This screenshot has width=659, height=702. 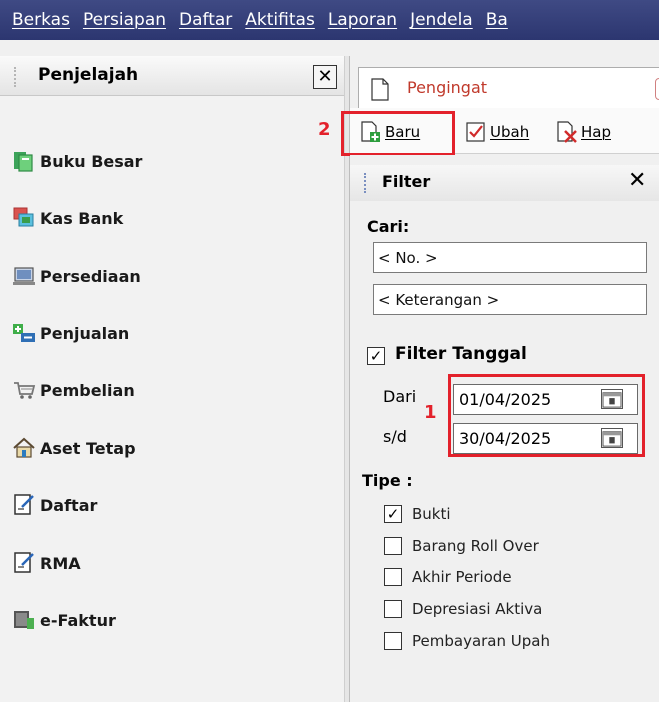 What do you see at coordinates (596, 132) in the screenshot?
I see `delete-button-label: Hap` at bounding box center [596, 132].